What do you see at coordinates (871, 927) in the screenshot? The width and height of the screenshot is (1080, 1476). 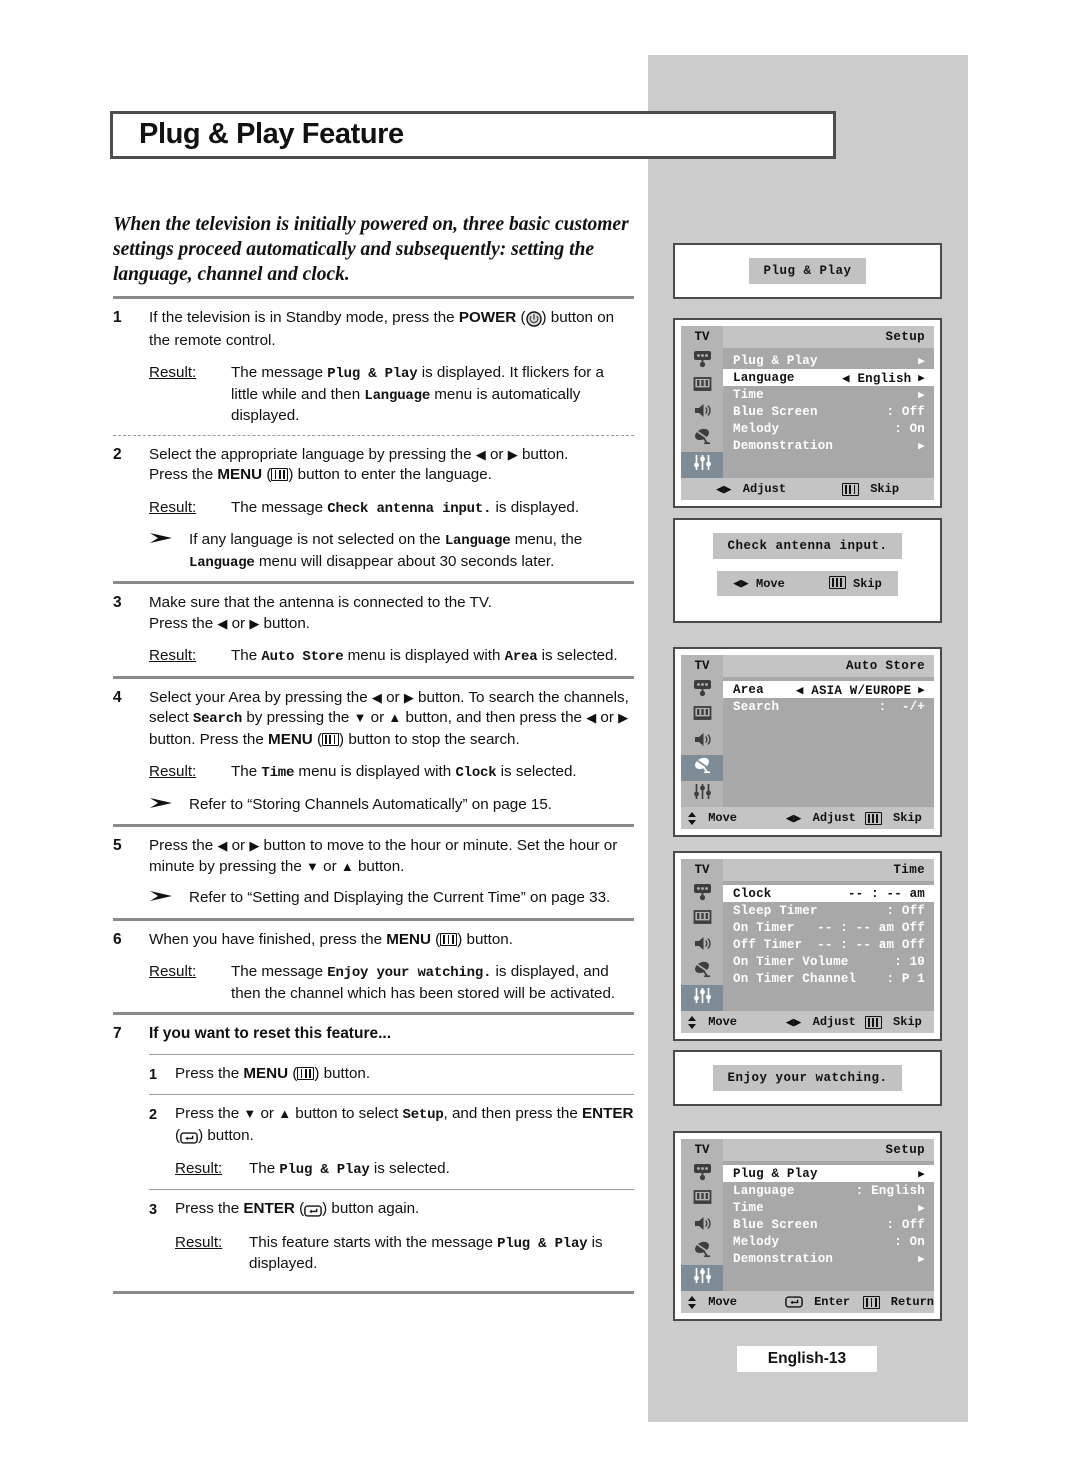 I see `osd-item-value: -- : -- am Off` at bounding box center [871, 927].